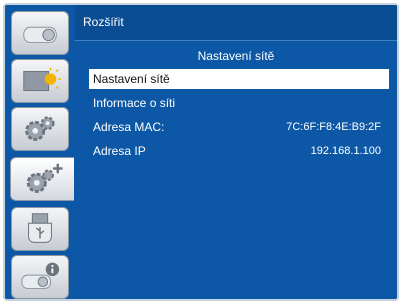 This screenshot has width=402, height=304. I want to click on settings-gears-icon, so click(40, 128).